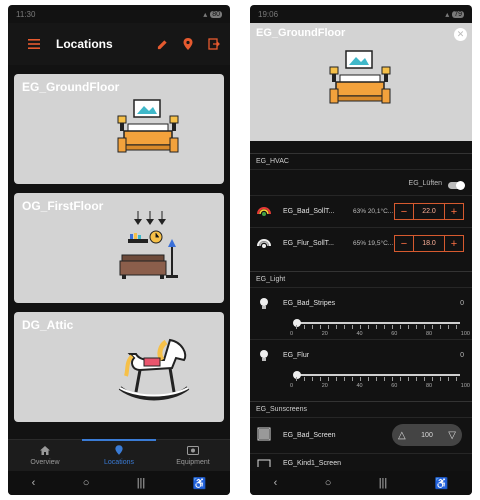 Image resolution: width=480 pixels, height=500 pixels. I want to click on menu-icon, so click(34, 44).